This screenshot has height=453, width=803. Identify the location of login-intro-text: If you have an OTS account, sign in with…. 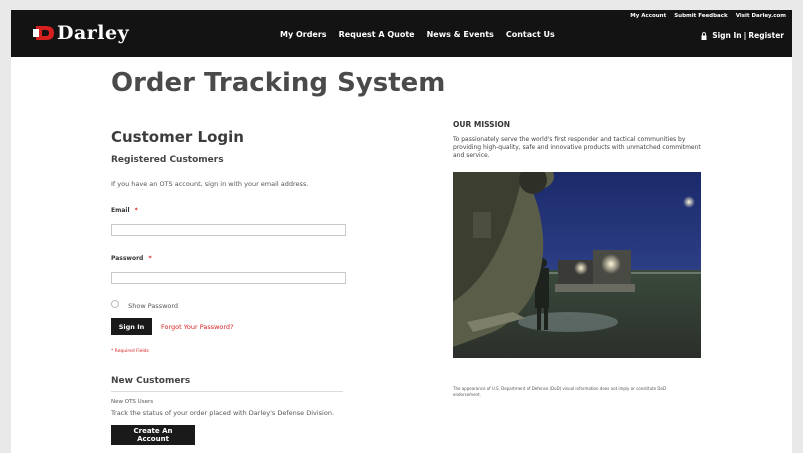
(210, 184).